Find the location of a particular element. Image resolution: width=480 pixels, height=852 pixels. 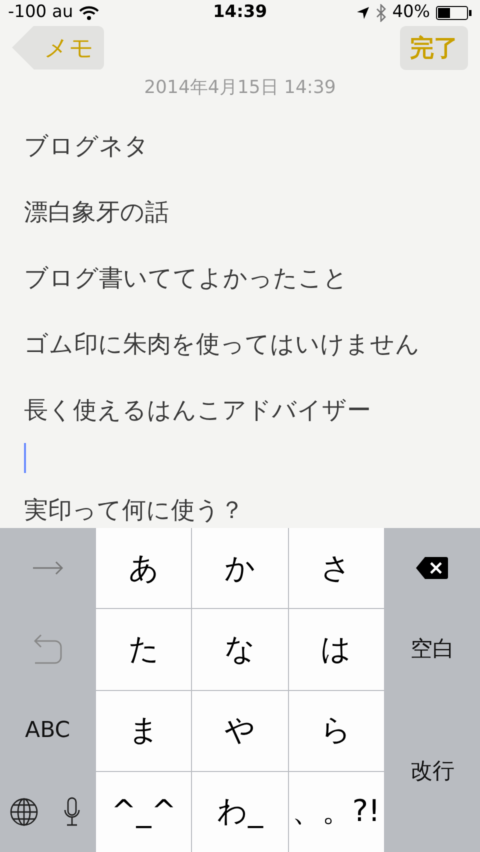

next-arrow-icon is located at coordinates (48, 568).